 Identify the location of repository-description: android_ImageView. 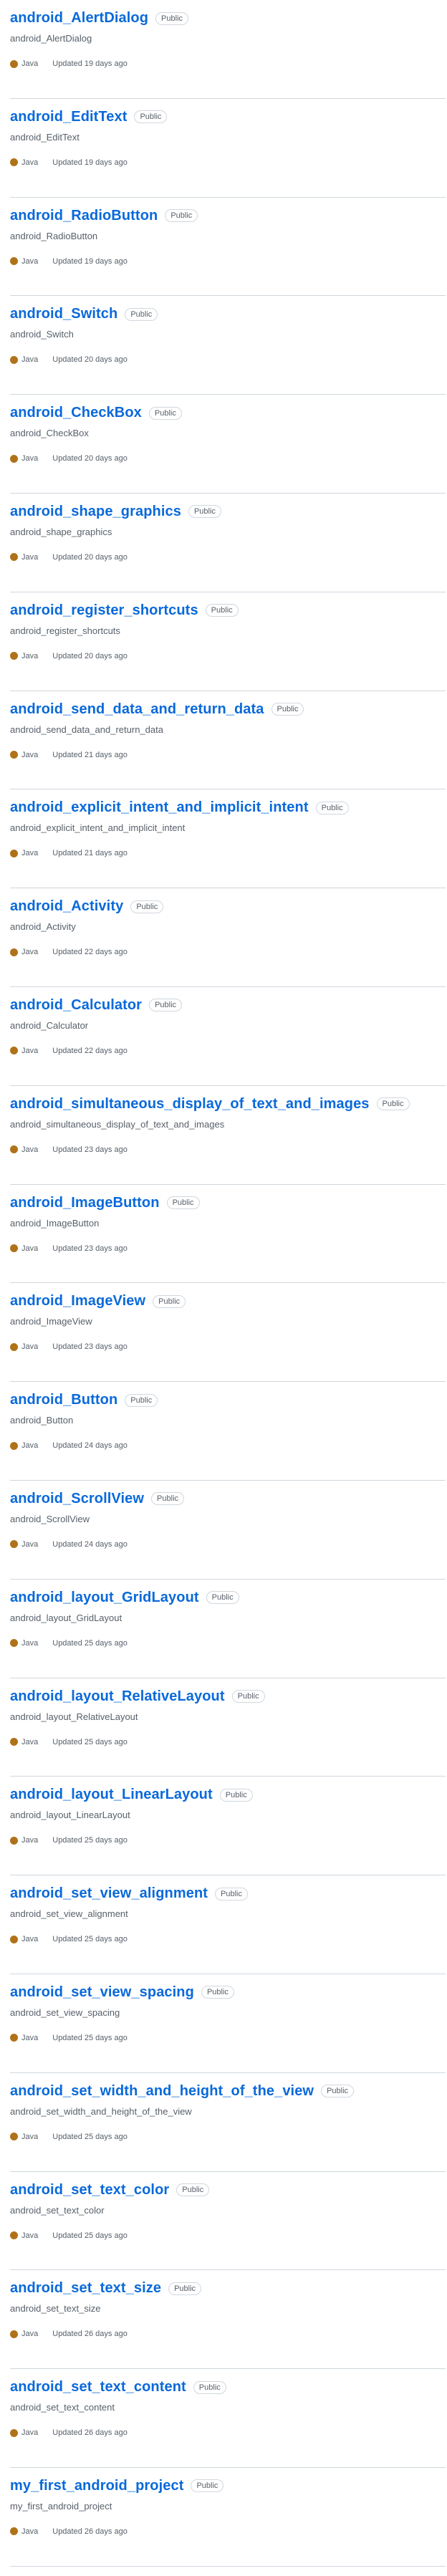
(51, 1321).